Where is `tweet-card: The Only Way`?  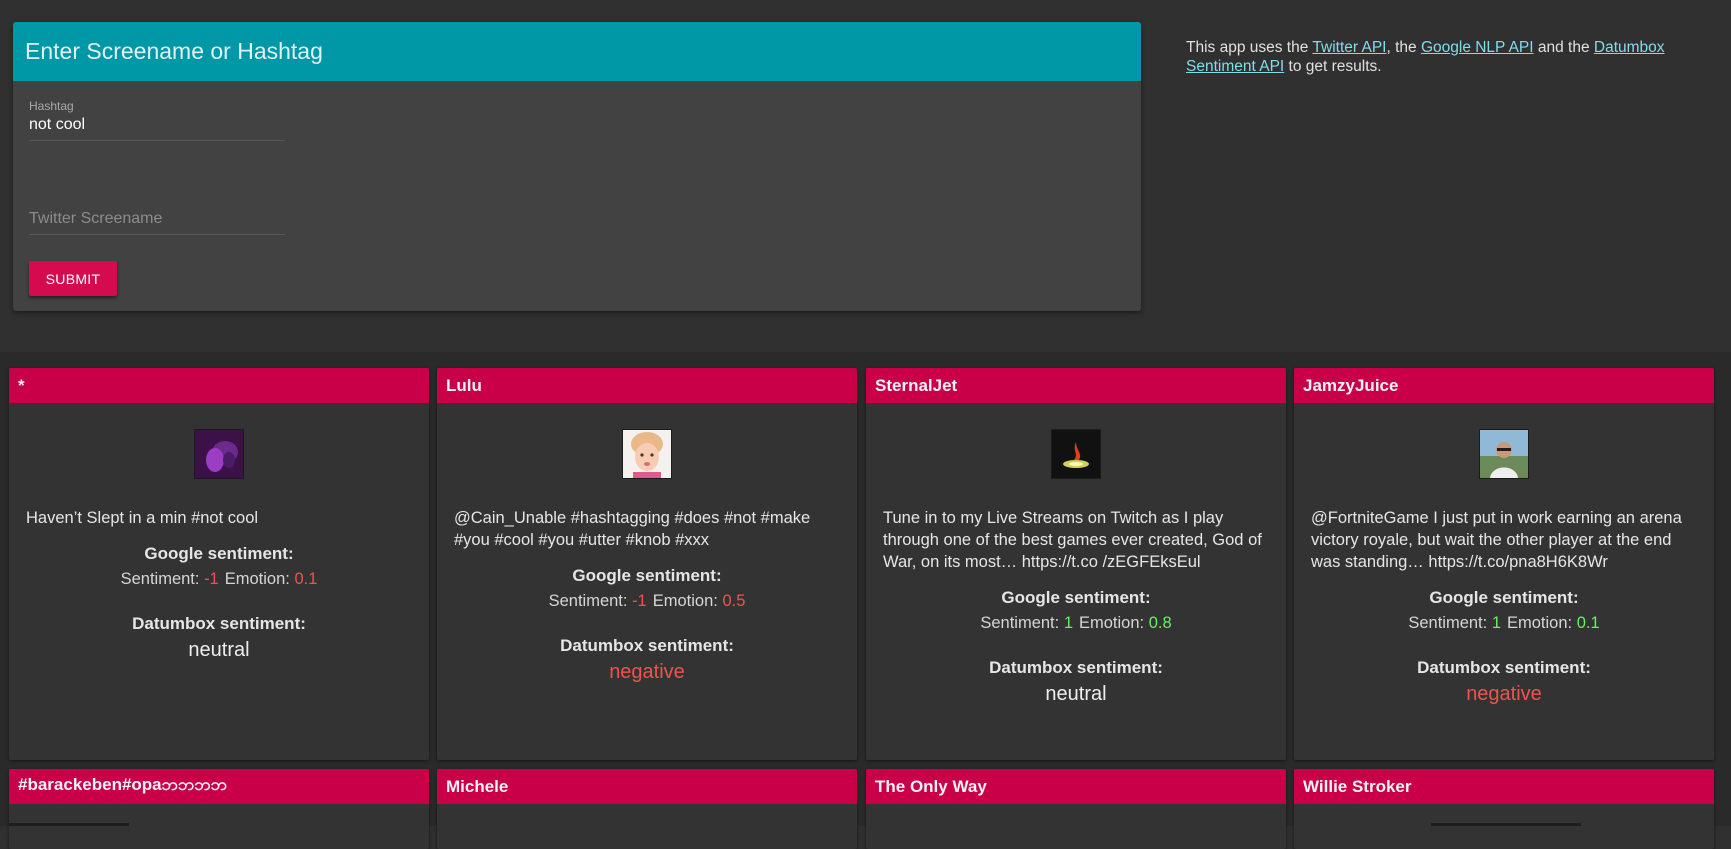 tweet-card: The Only Way is located at coordinates (1076, 809).